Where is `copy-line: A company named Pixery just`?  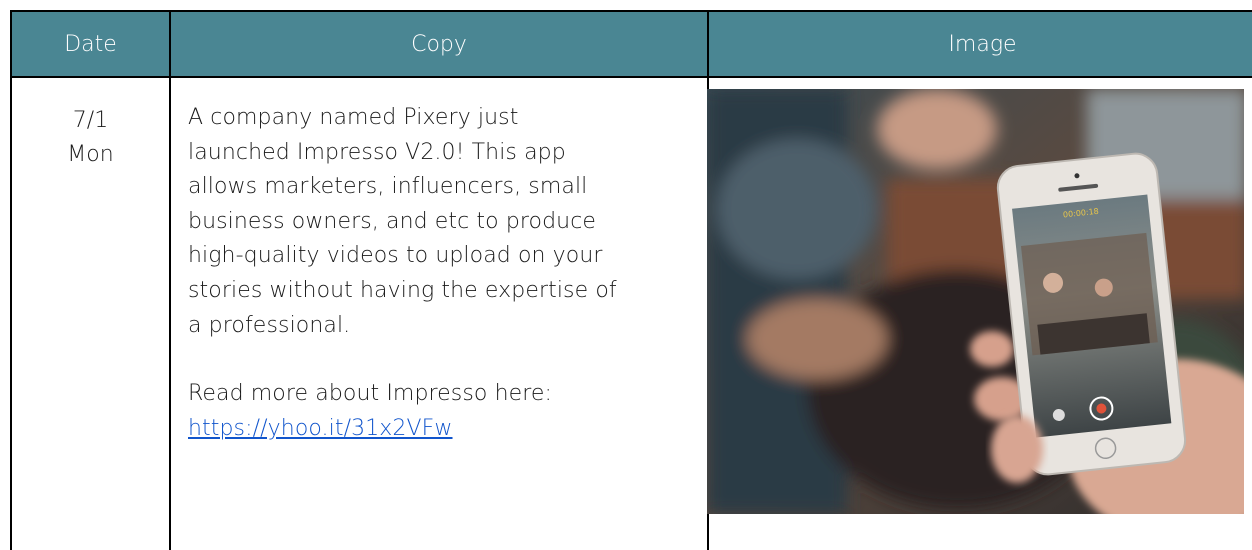
copy-line: A company named Pixery just is located at coordinates (353, 117).